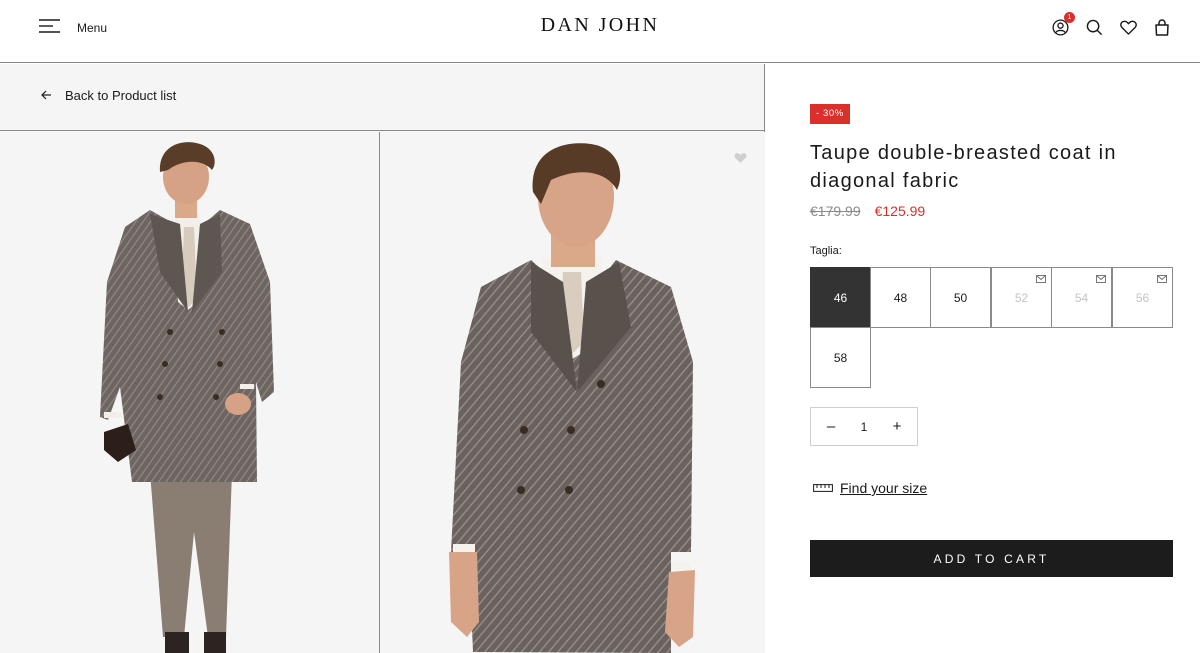  Describe the element at coordinates (867, 211) in the screenshot. I see `price-block: €179.99 €125.99` at that location.